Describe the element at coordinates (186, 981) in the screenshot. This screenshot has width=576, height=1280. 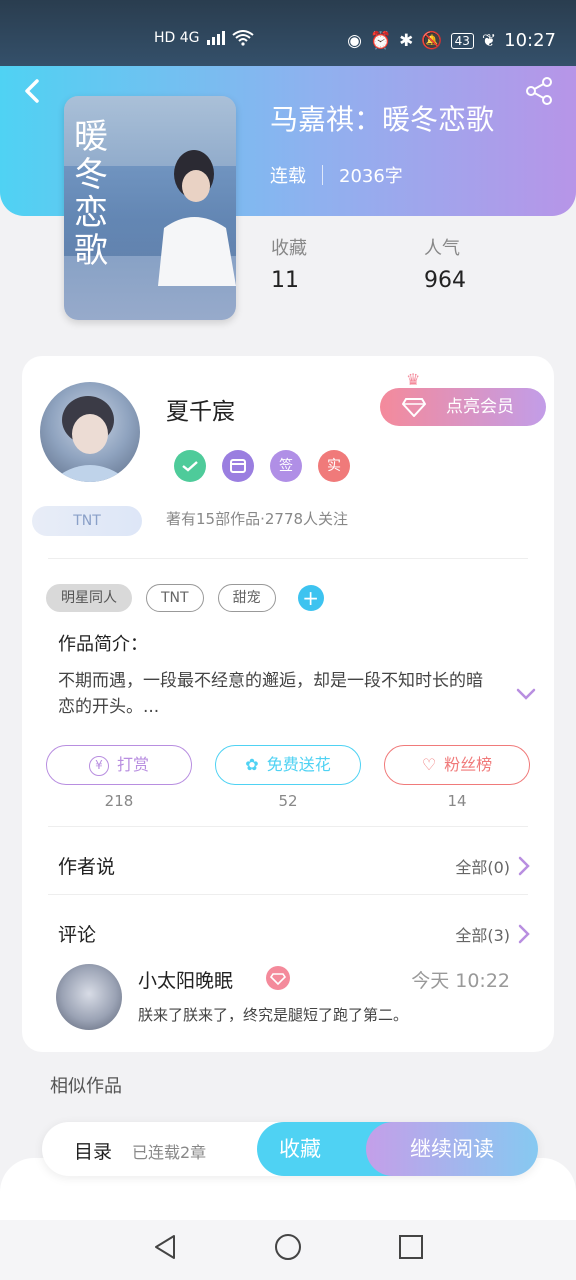
I see `commenter-name: 小太阳晚眠` at that location.